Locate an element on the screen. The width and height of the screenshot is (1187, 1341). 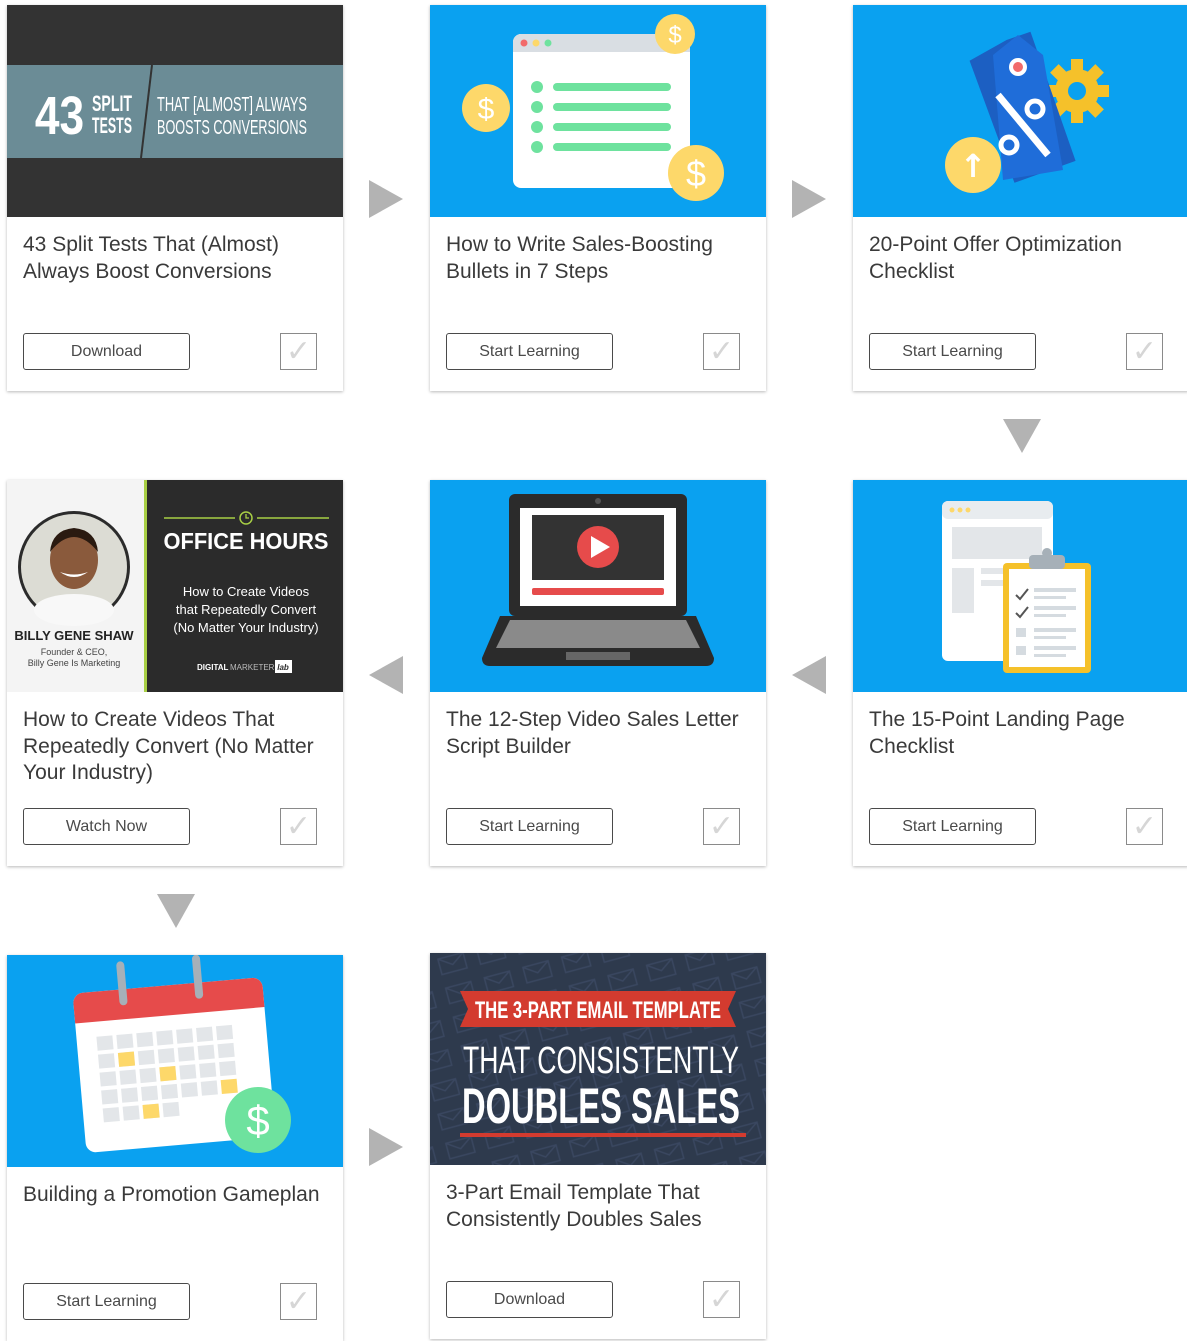
thumb-number: 43 is located at coordinates (59, 116).